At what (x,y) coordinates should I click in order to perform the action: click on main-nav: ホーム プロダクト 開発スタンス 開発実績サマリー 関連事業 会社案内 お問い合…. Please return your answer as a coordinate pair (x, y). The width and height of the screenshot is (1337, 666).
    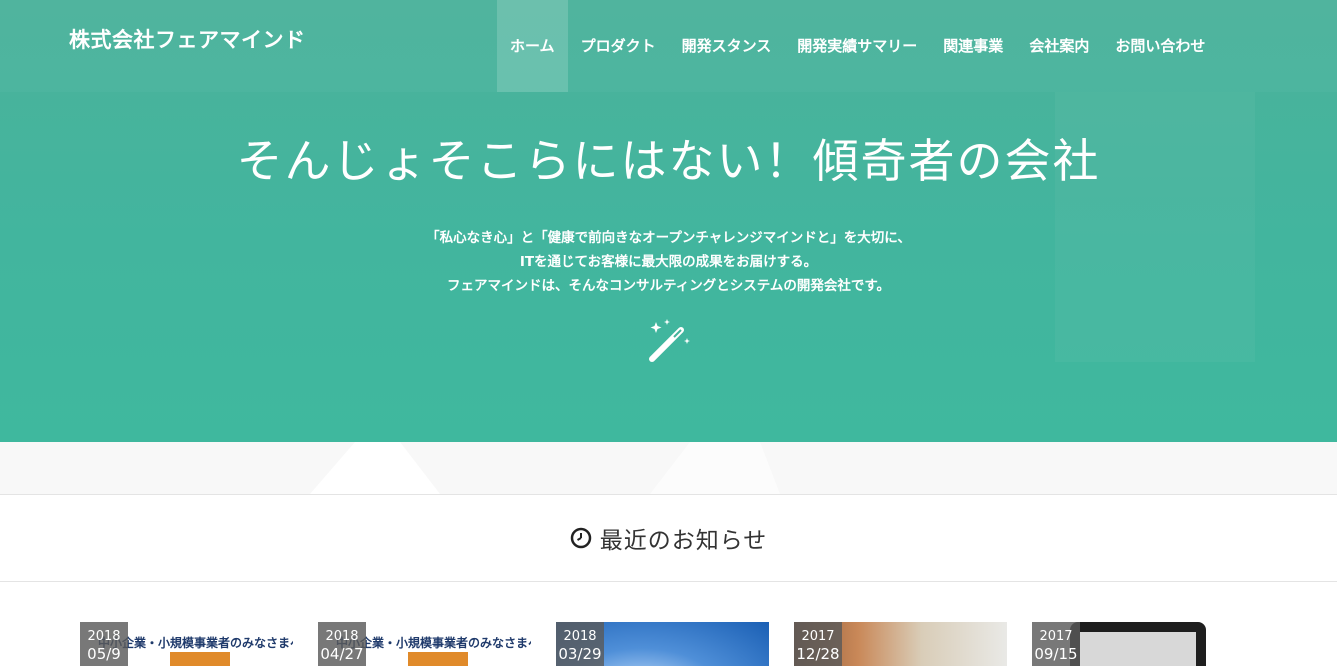
    Looking at the image, I should click on (857, 46).